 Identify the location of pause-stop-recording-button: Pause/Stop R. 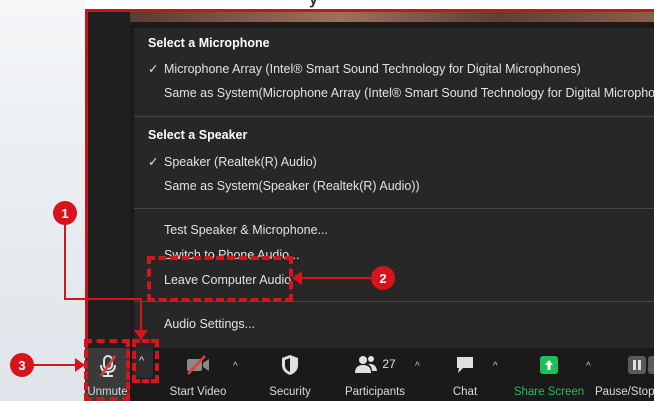
(623, 374).